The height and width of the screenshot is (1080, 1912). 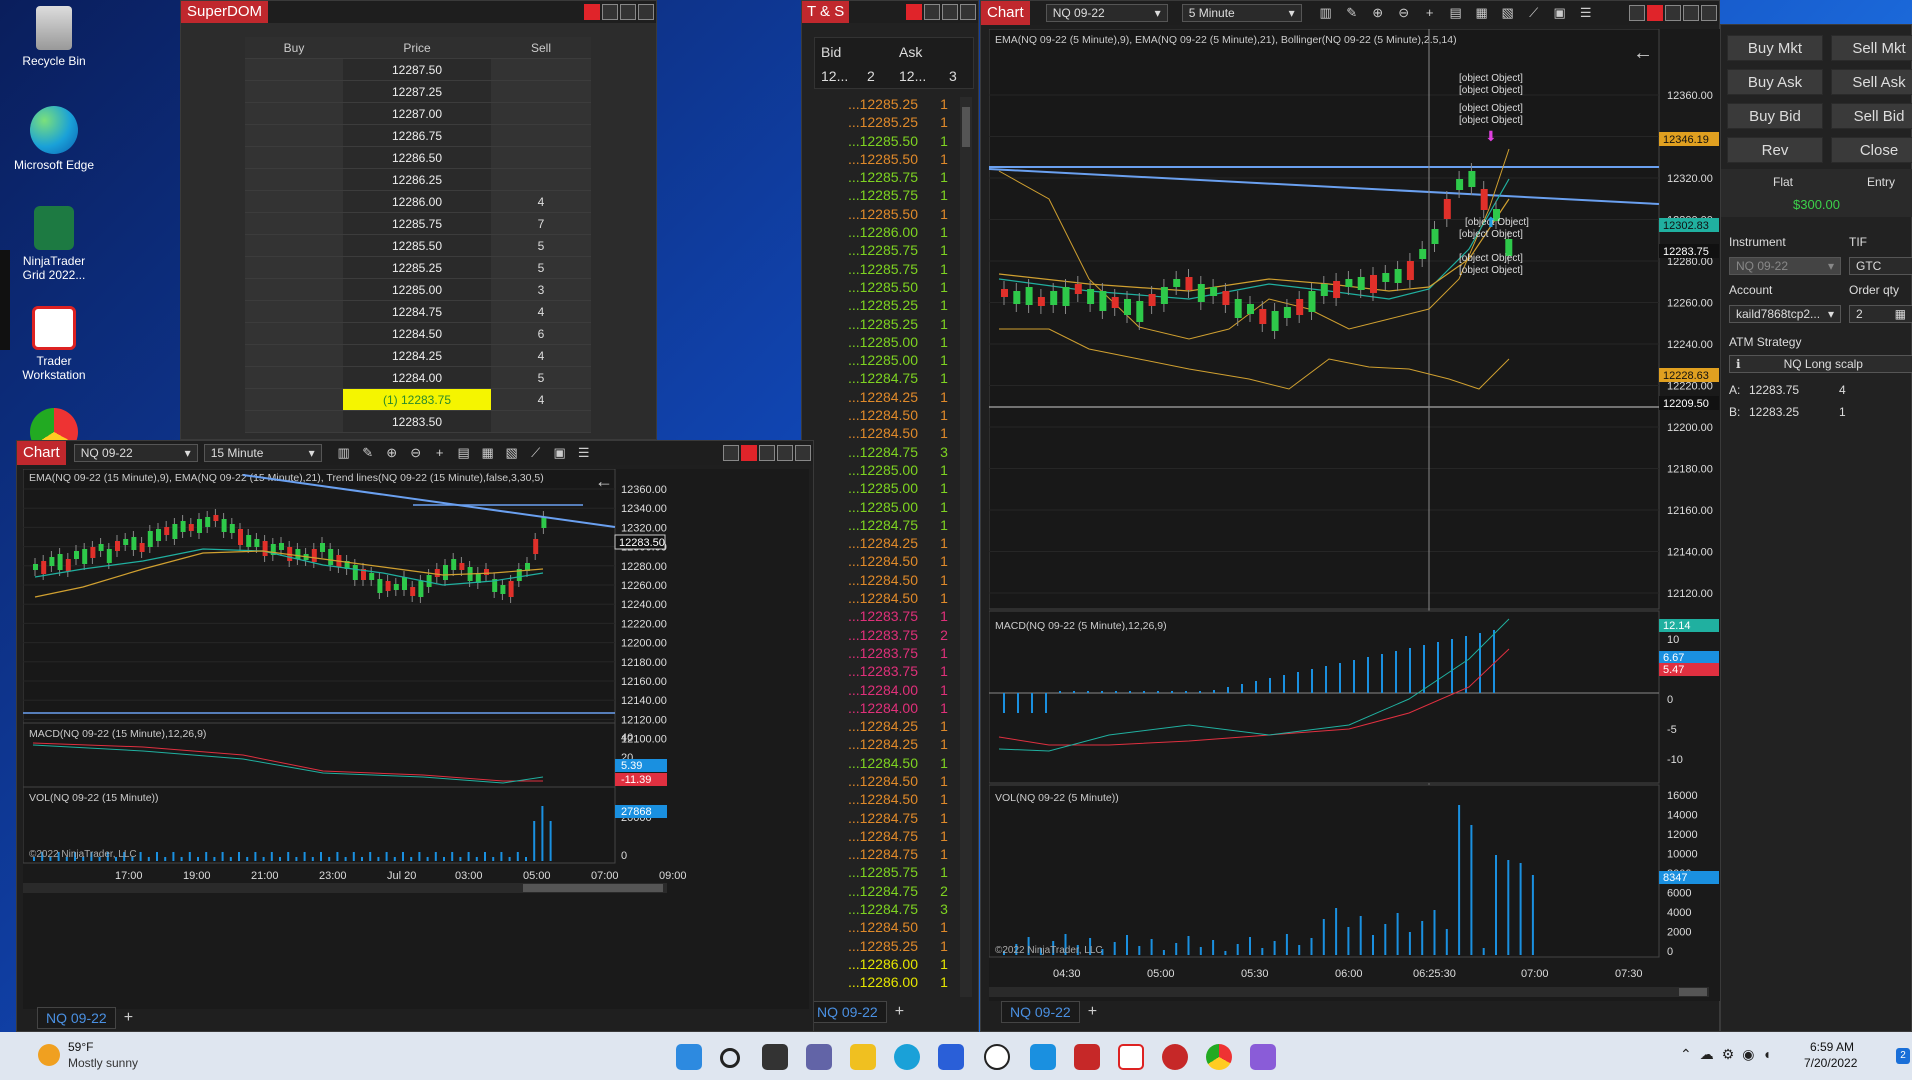 What do you see at coordinates (730, 1058) in the screenshot?
I see `search-icon` at bounding box center [730, 1058].